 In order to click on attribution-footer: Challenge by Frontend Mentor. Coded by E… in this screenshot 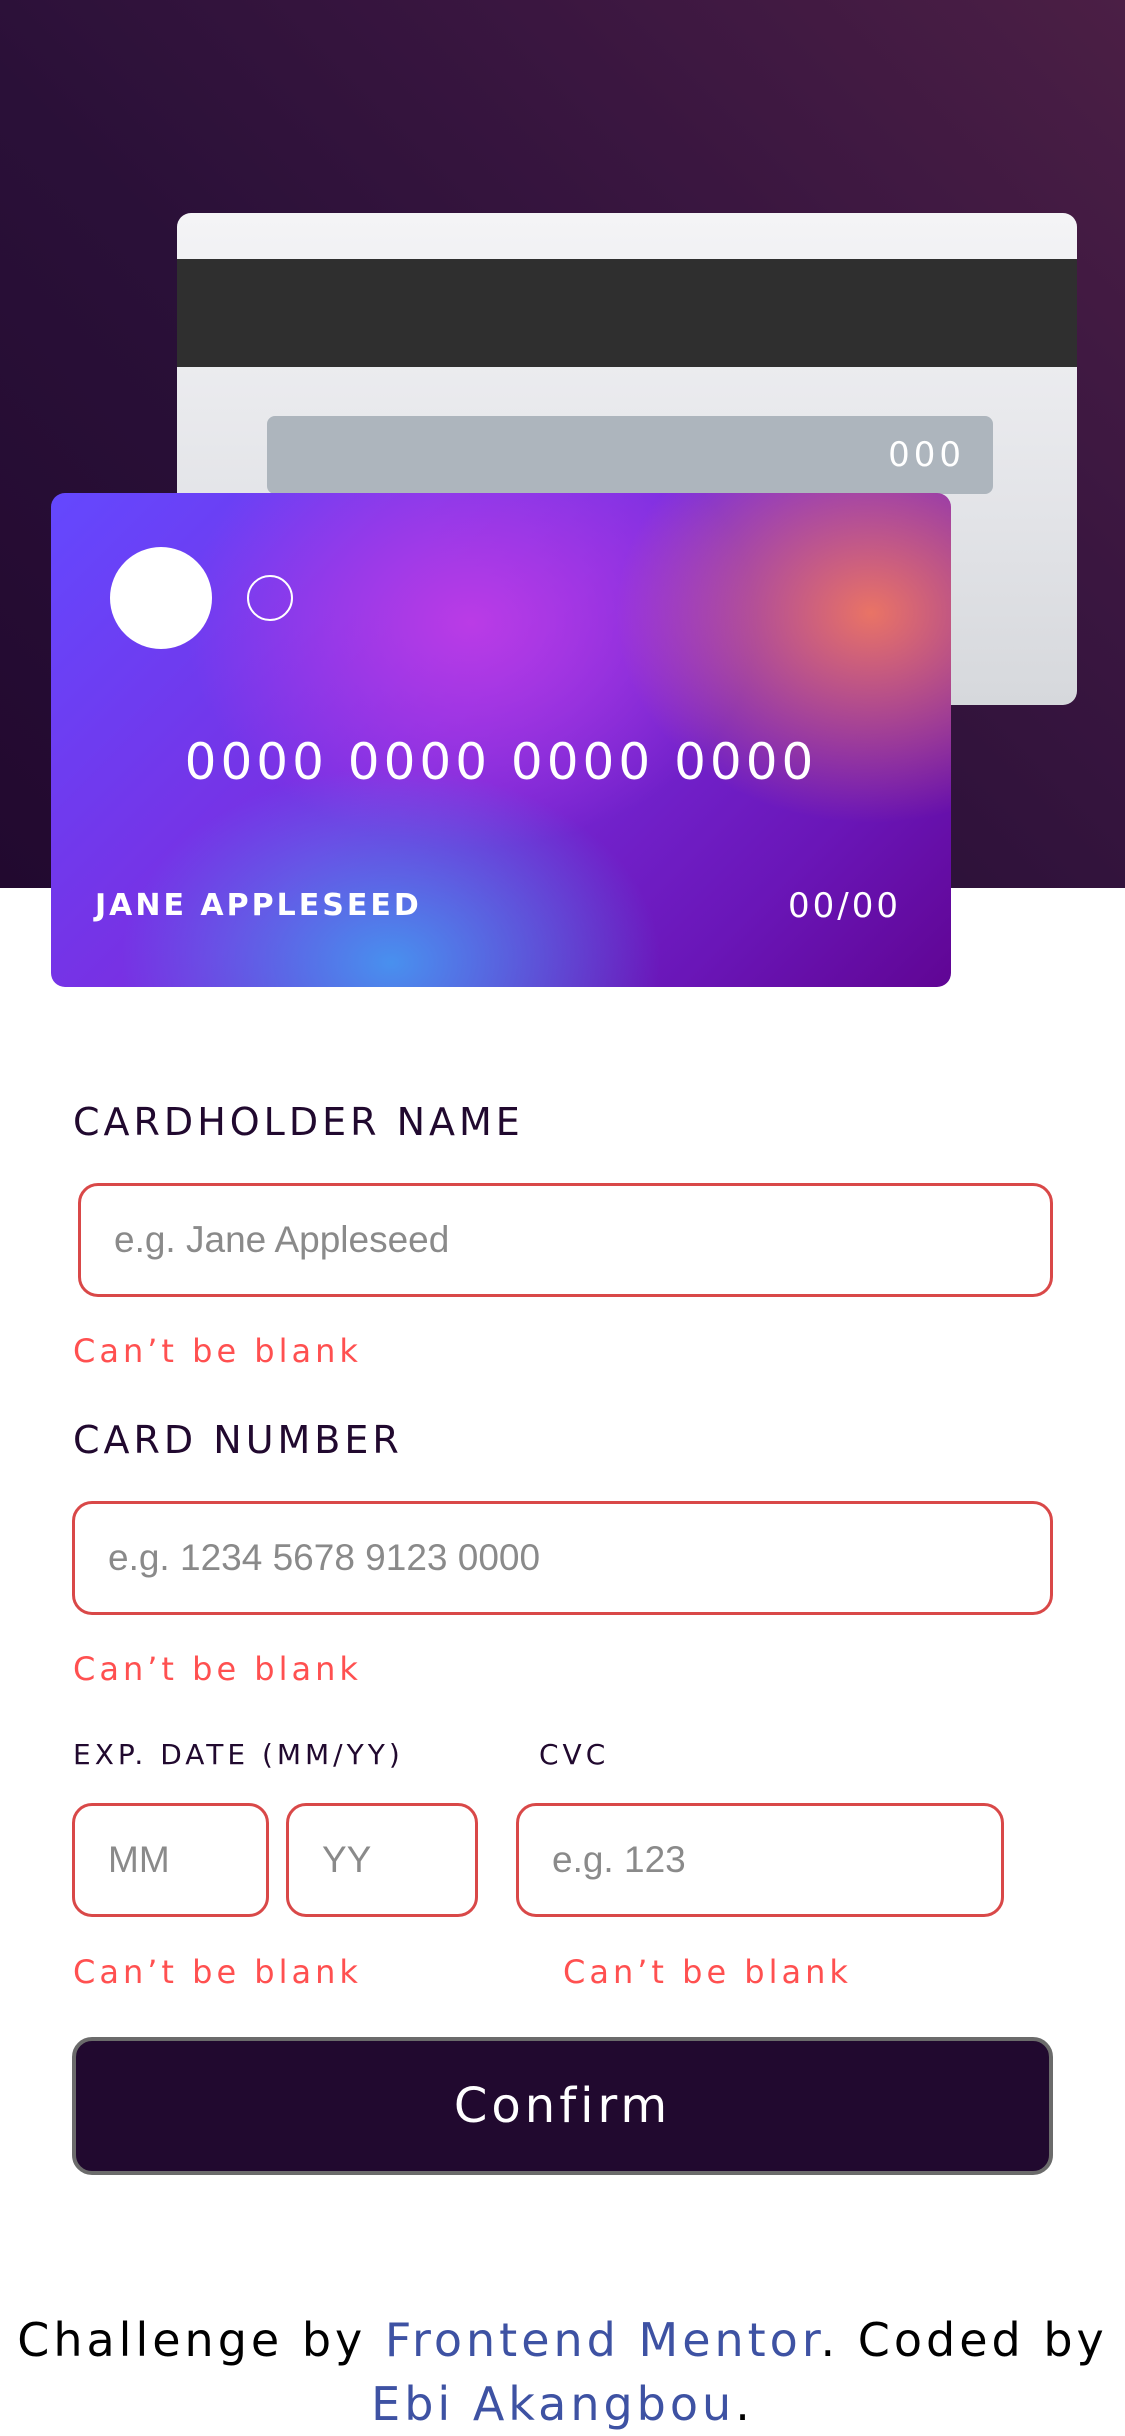, I will do `click(562, 2372)`.